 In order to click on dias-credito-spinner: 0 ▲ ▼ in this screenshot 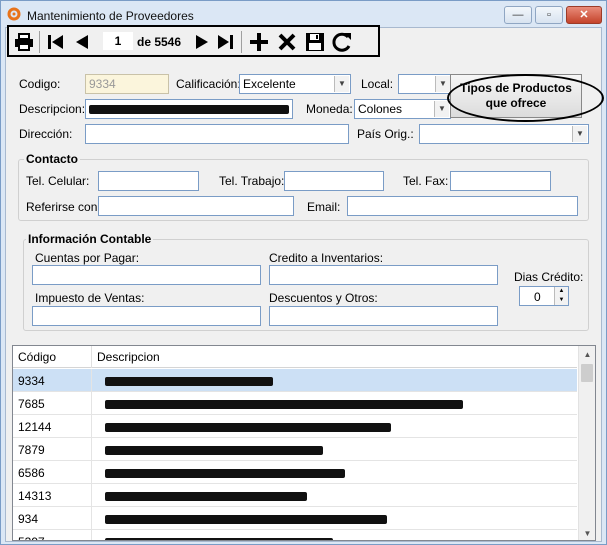, I will do `click(544, 296)`.